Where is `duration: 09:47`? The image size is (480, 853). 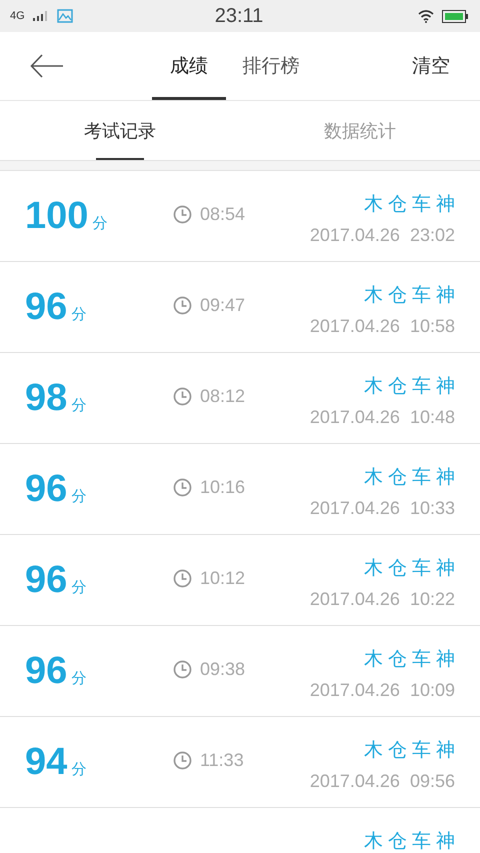 duration: 09:47 is located at coordinates (223, 305).